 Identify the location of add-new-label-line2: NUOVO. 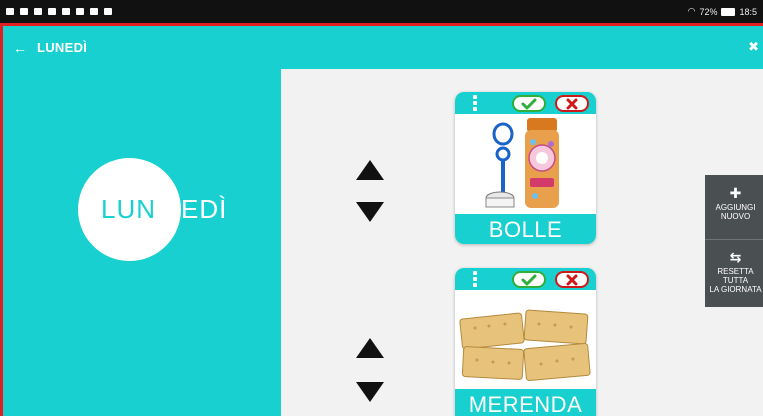
(735, 216).